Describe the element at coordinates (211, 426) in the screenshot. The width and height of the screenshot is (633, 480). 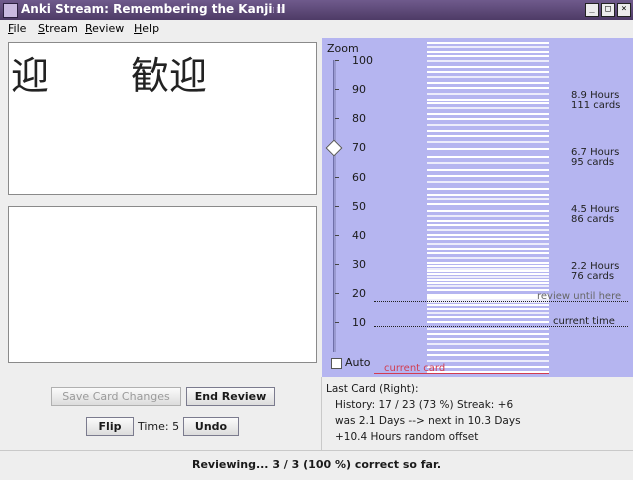
I see `undo-button: Undo` at that location.